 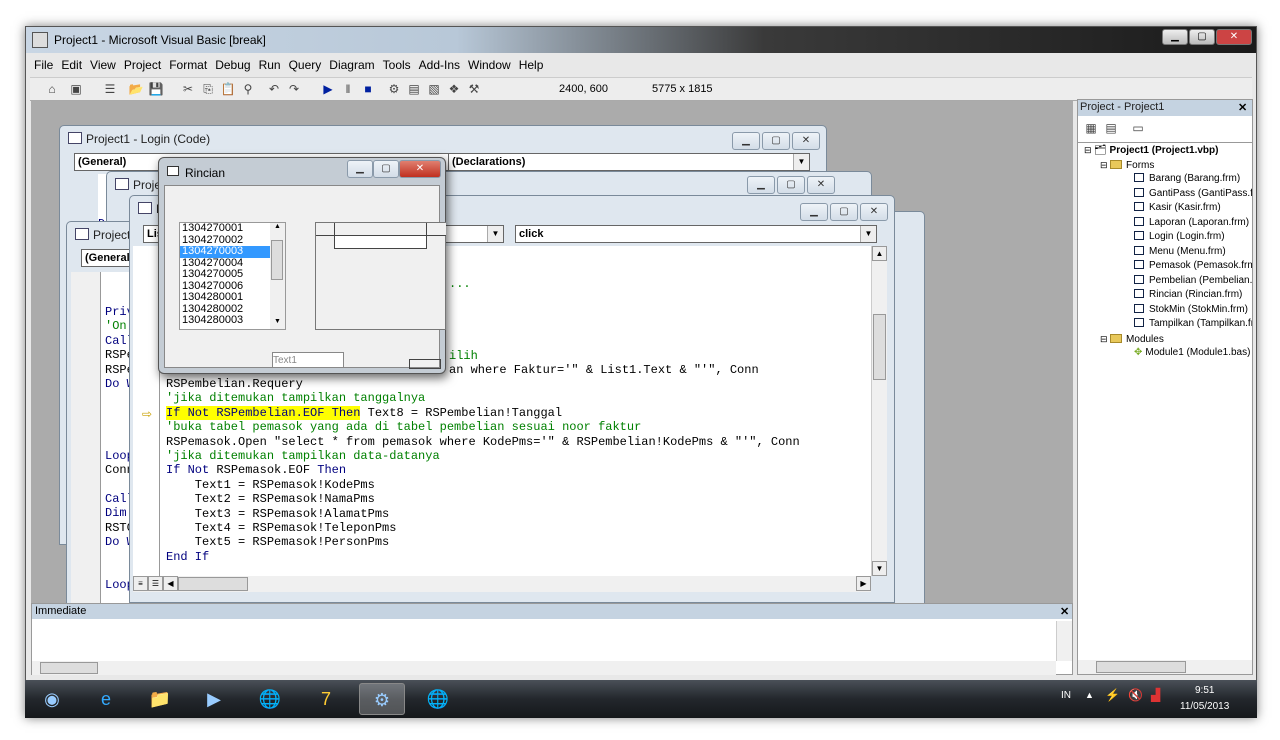 I want to click on save-icon: 💾, so click(x=156, y=89).